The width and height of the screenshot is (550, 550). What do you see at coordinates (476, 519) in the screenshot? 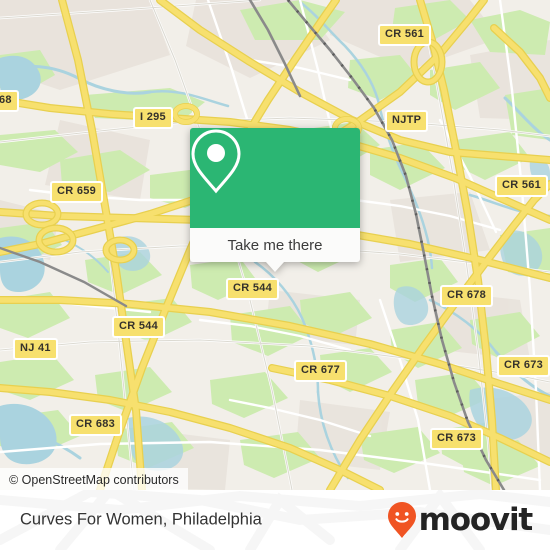
I see `moovit-wordmark: moovit` at bounding box center [476, 519].